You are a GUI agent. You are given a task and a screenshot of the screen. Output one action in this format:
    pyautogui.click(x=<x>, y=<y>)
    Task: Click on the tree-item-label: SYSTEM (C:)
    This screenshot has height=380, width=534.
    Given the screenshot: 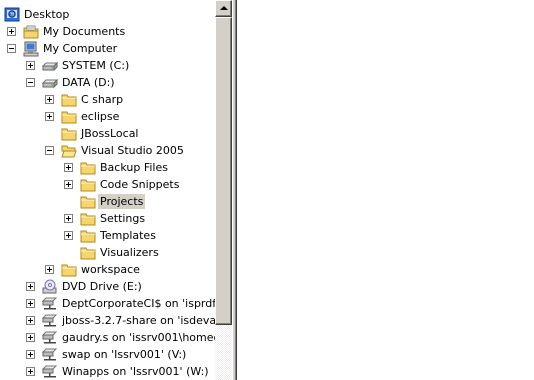 What is the action you would take?
    pyautogui.click(x=96, y=65)
    